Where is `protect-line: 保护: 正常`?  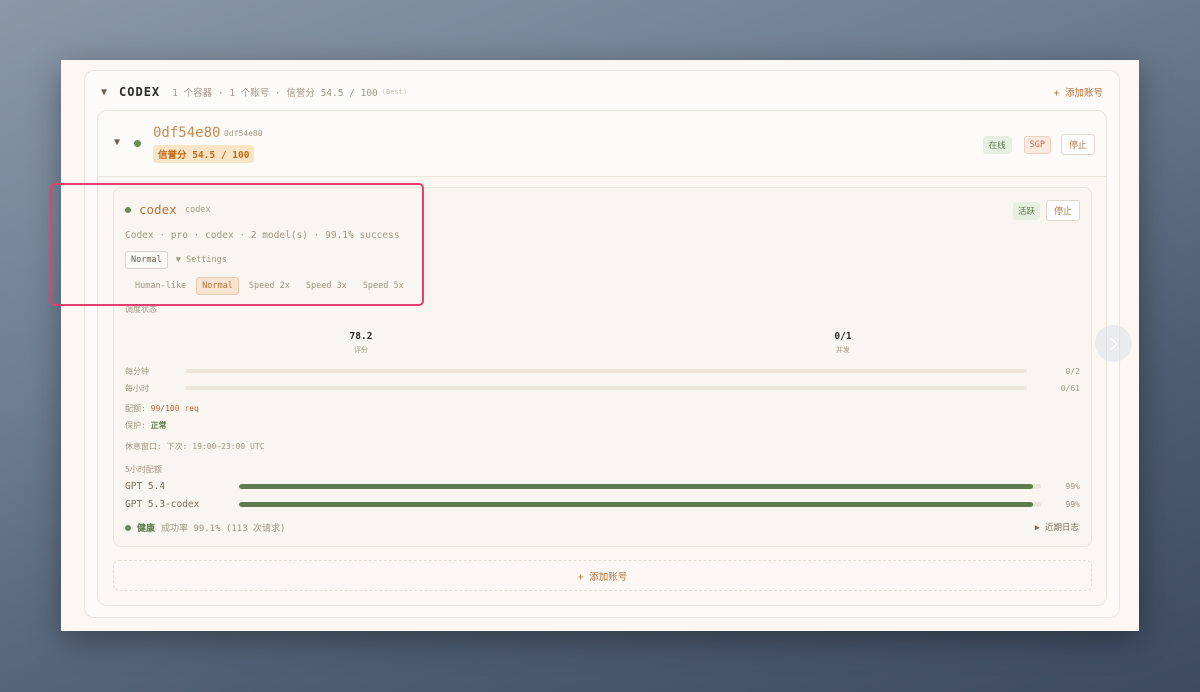 protect-line: 保护: 正常 is located at coordinates (146, 425).